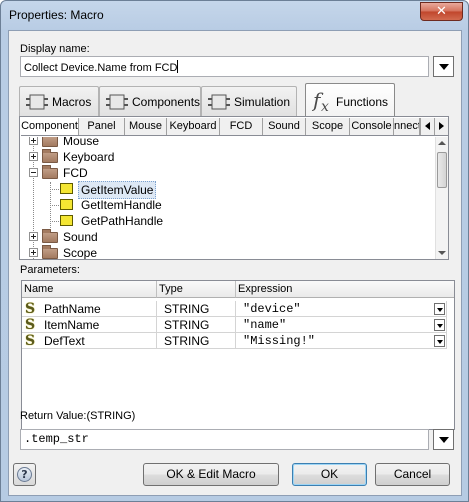 This screenshot has height=502, width=469. Describe the element at coordinates (442, 253) in the screenshot. I see `scroll-down-icon` at that location.